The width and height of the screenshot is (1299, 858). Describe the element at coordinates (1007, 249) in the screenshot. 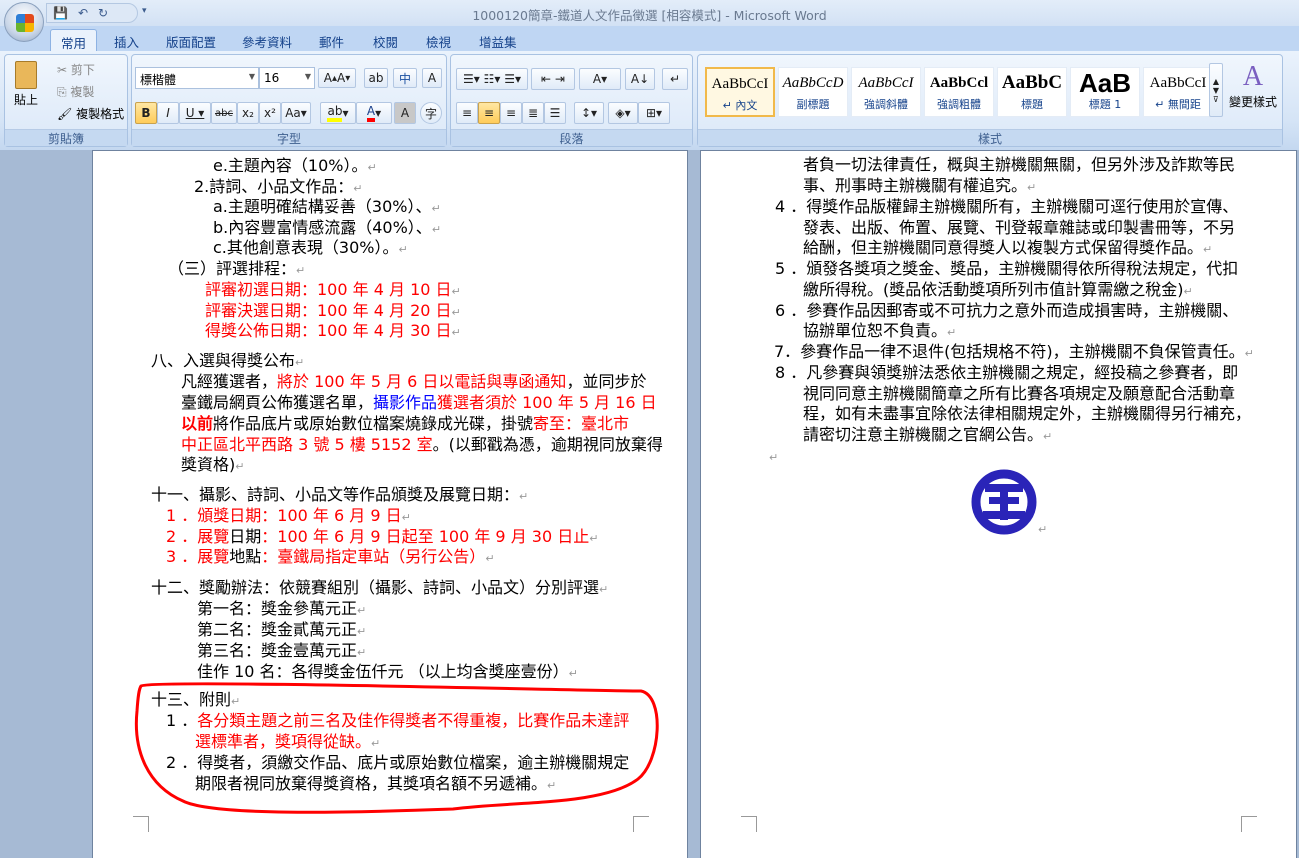

I see `document-line: 給酬，但主辦機關同意得獎人以複製方式保留得獎作品。↵` at that location.